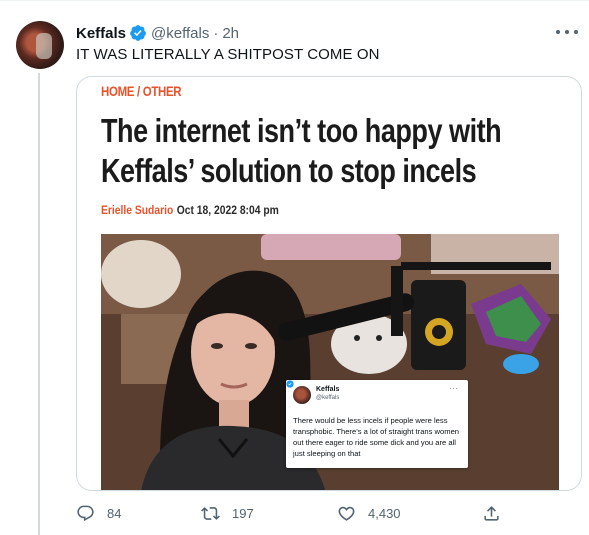 The height and width of the screenshot is (535, 589). What do you see at coordinates (328, 389) in the screenshot?
I see `embedded-display-name: Keffals` at bounding box center [328, 389].